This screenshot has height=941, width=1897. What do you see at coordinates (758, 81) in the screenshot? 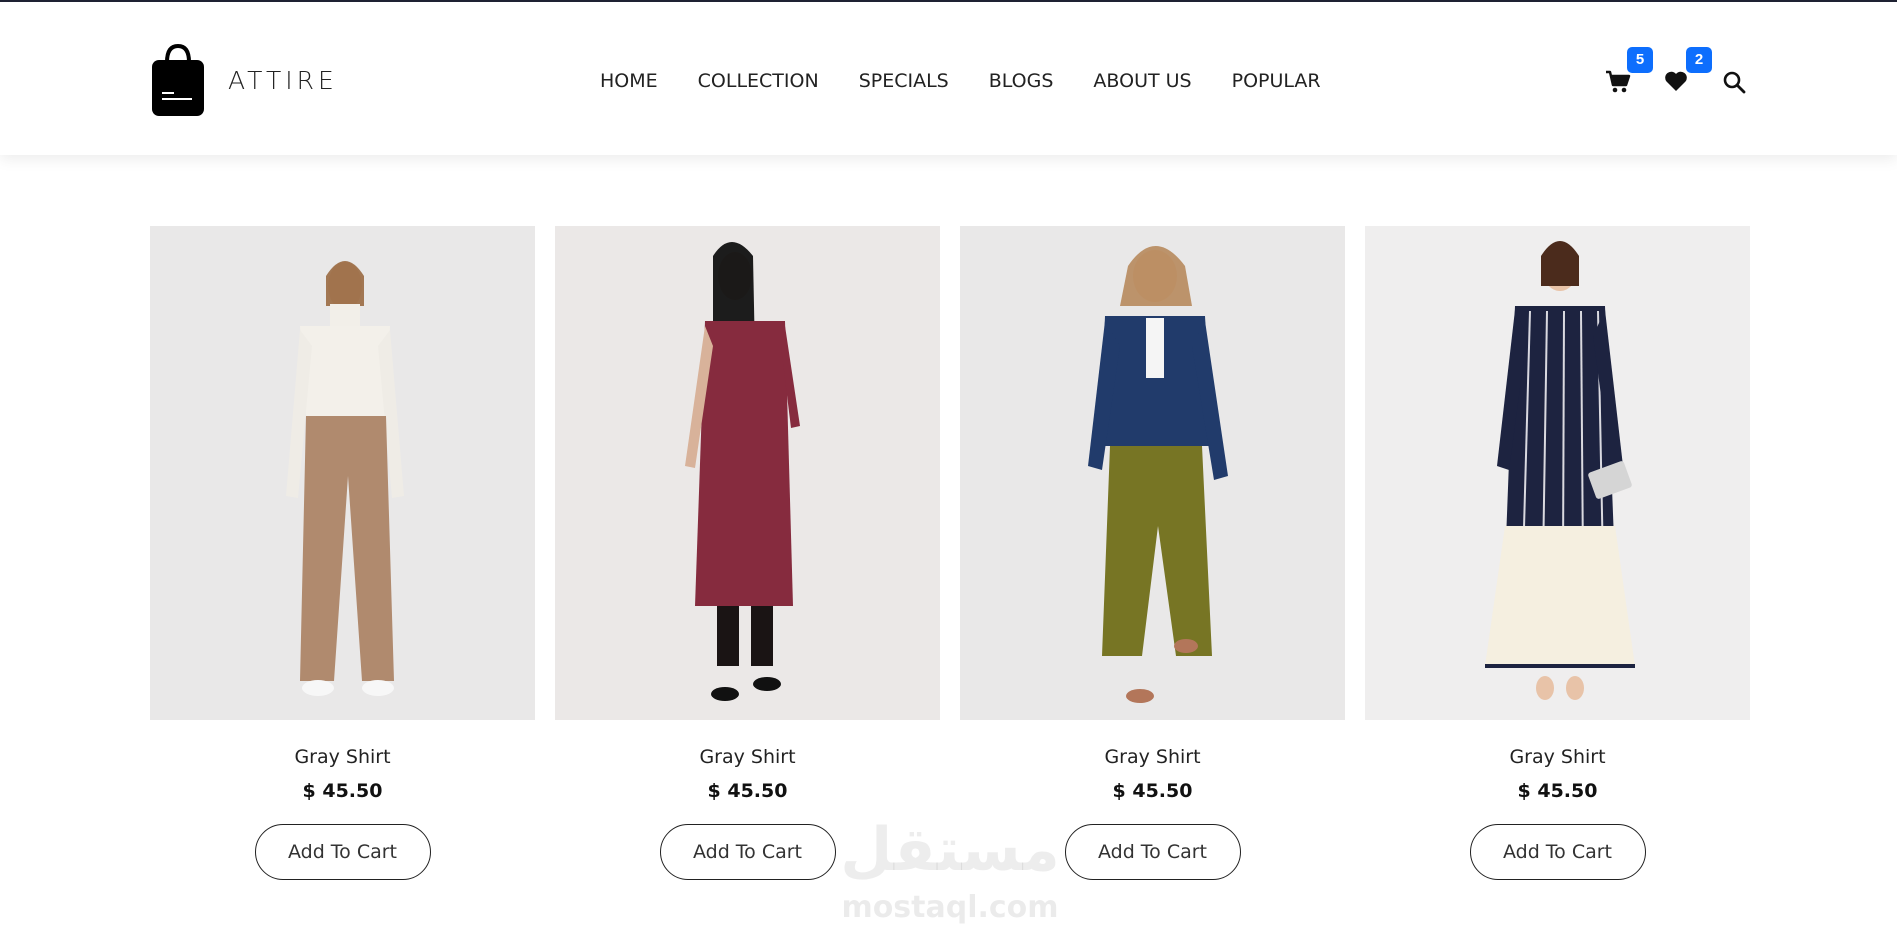
I see `nav-collection: COLLECTION` at bounding box center [758, 81].